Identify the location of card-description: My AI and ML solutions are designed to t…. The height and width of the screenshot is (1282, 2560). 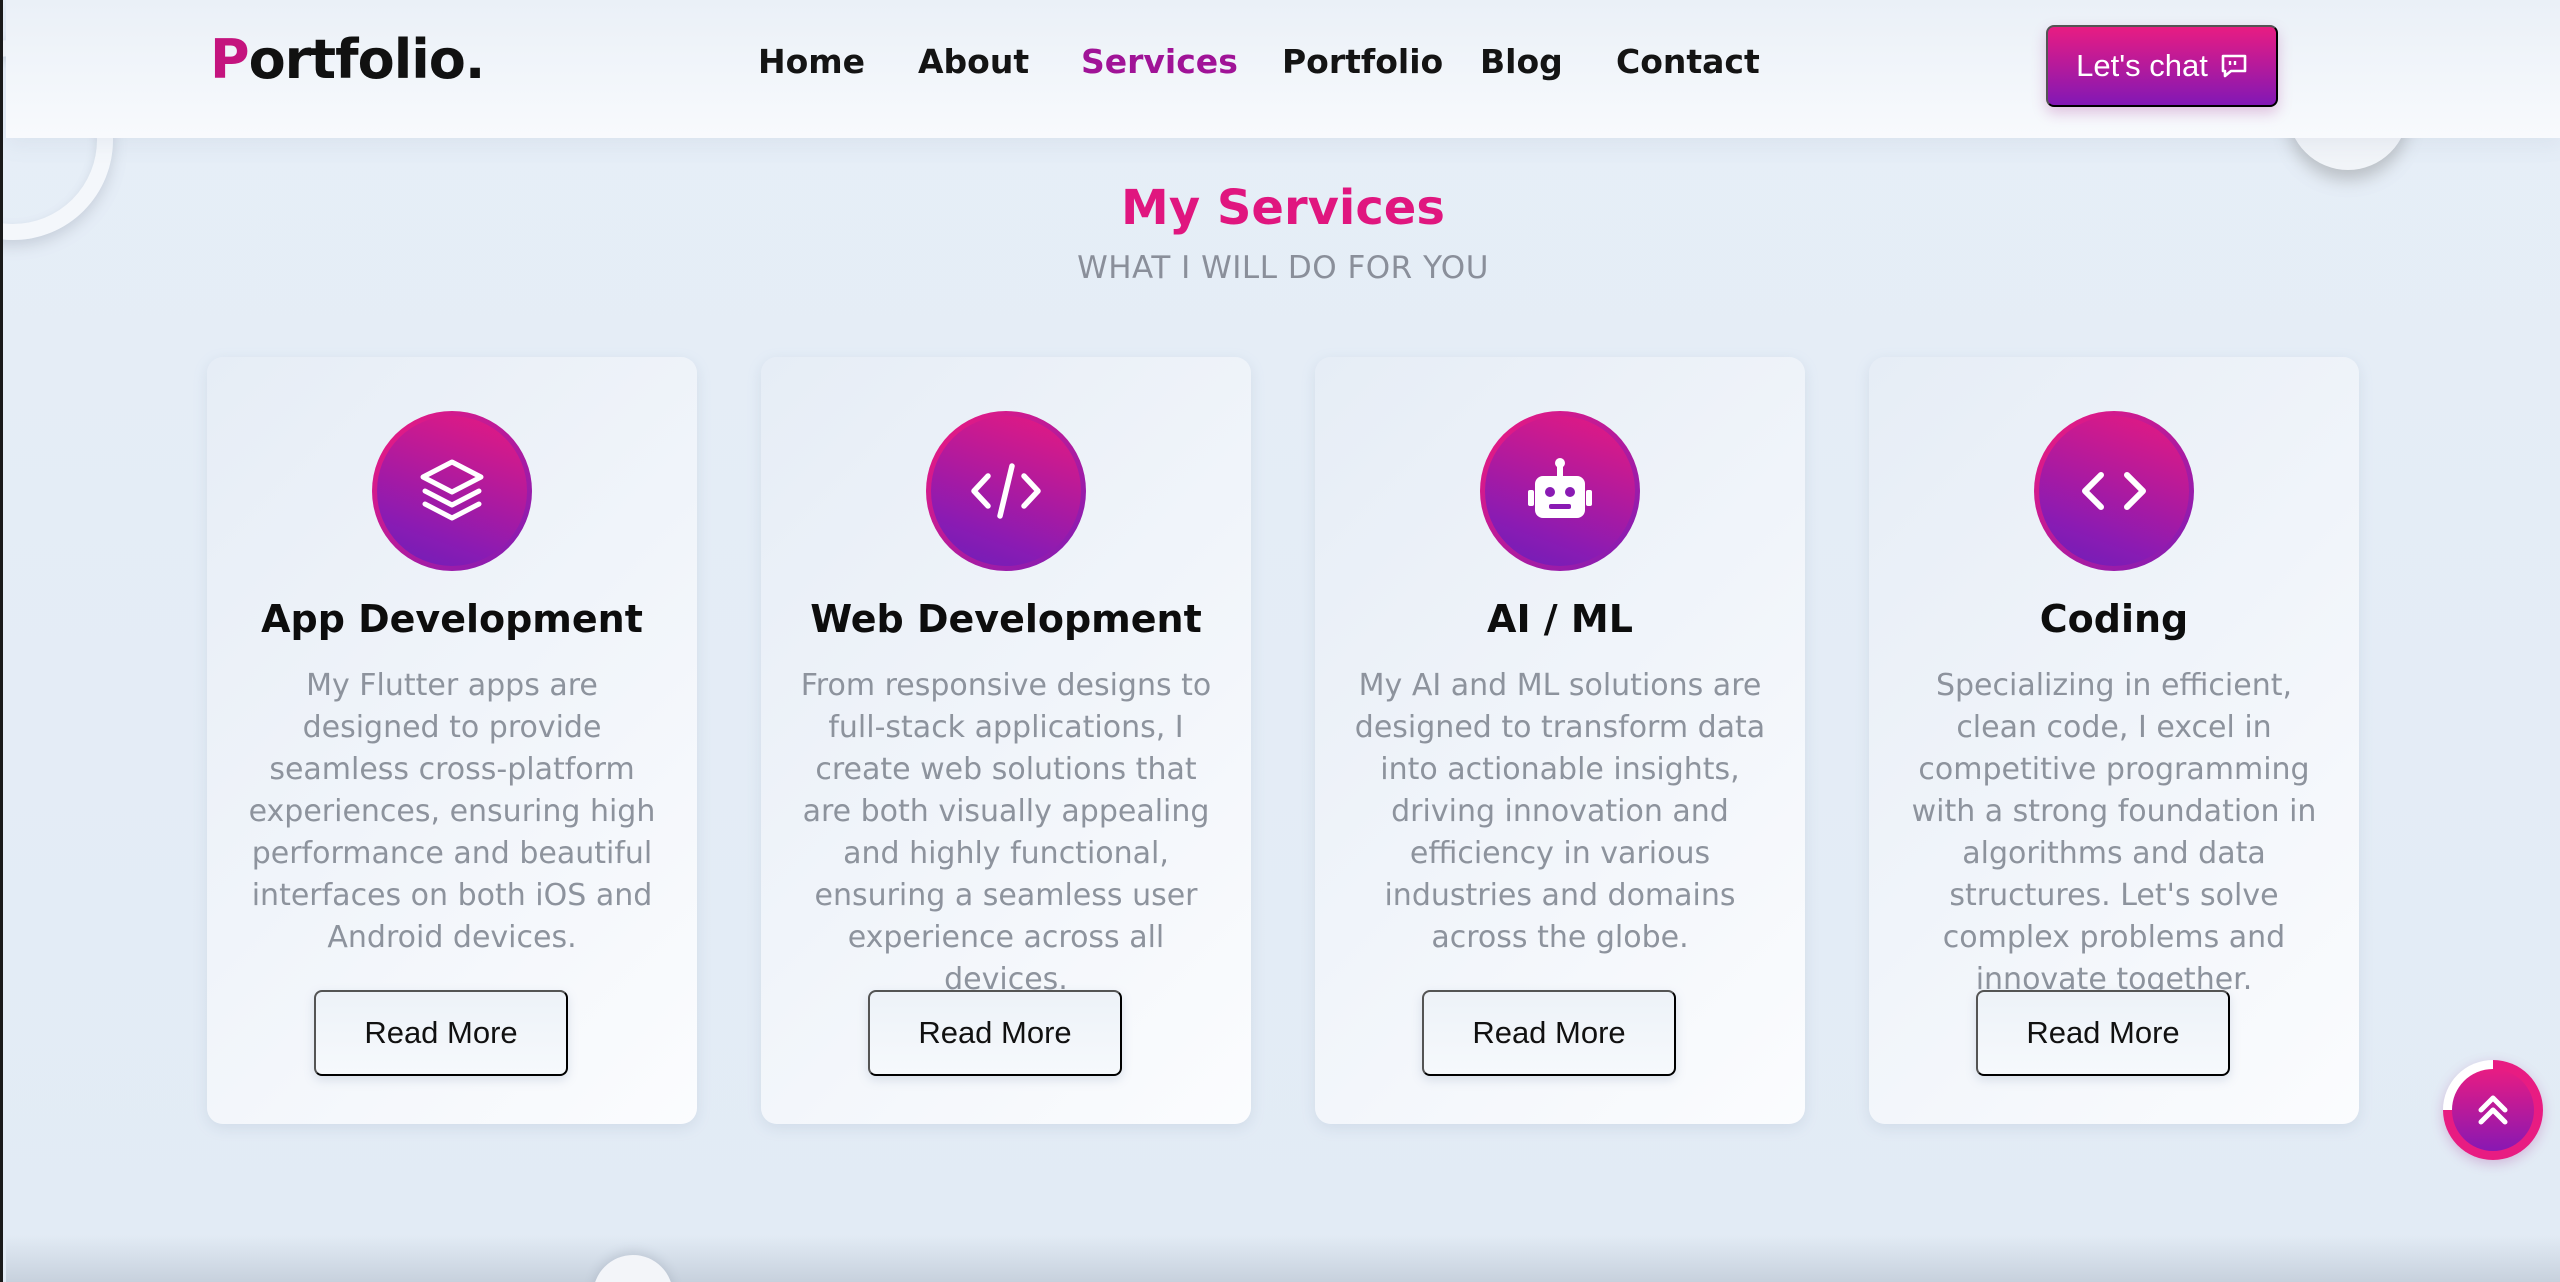
(1560, 811).